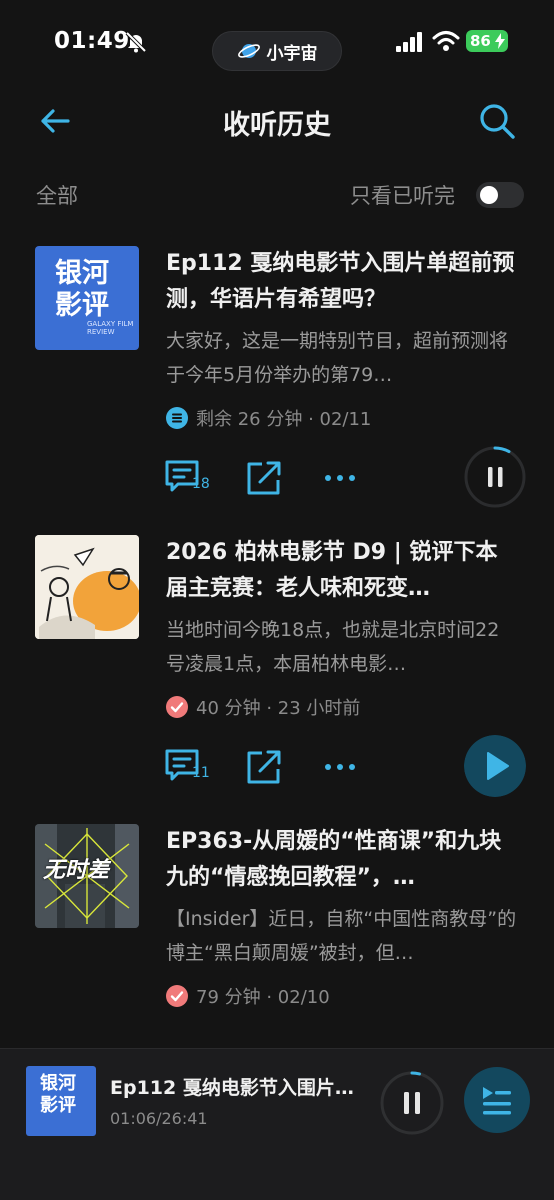  I want to click on episode-cover, so click(87, 587).